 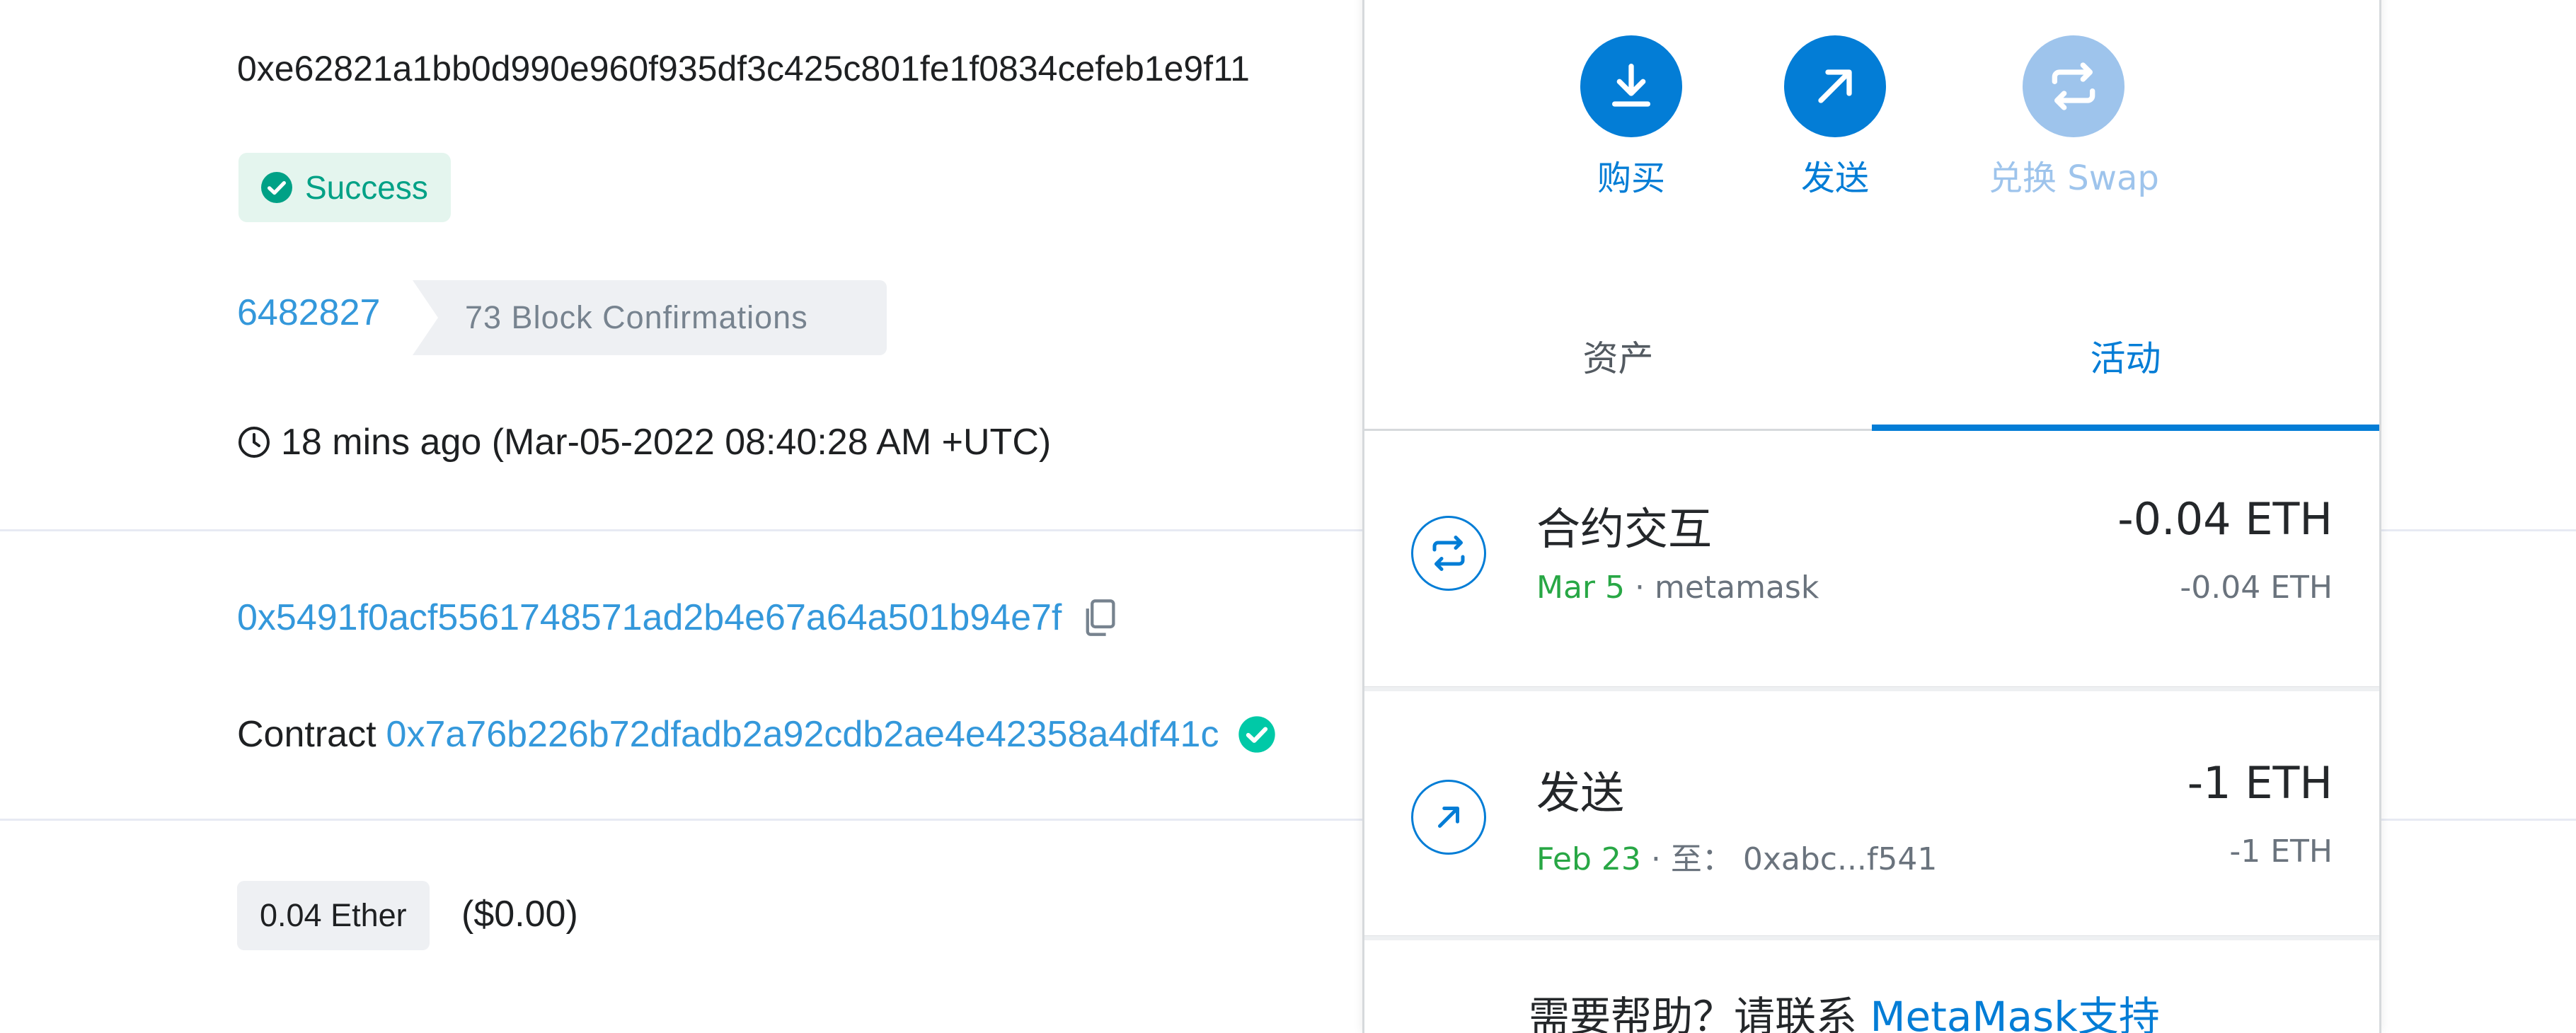 I want to click on download-icon, so click(x=1631, y=85).